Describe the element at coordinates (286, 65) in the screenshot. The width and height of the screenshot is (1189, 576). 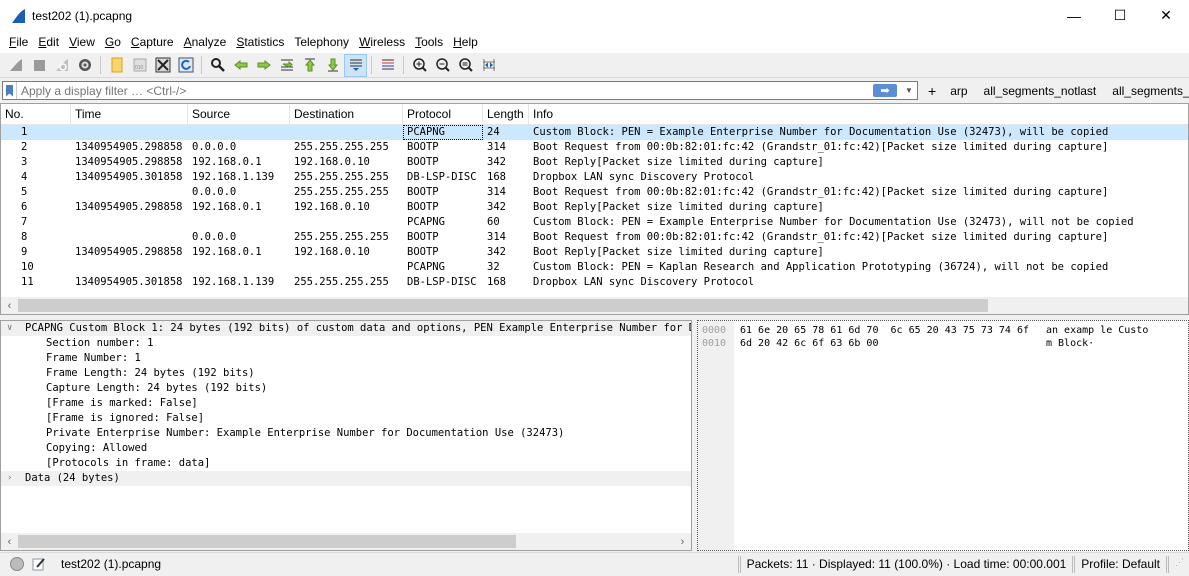
I see `go-to-packet-icon` at that location.